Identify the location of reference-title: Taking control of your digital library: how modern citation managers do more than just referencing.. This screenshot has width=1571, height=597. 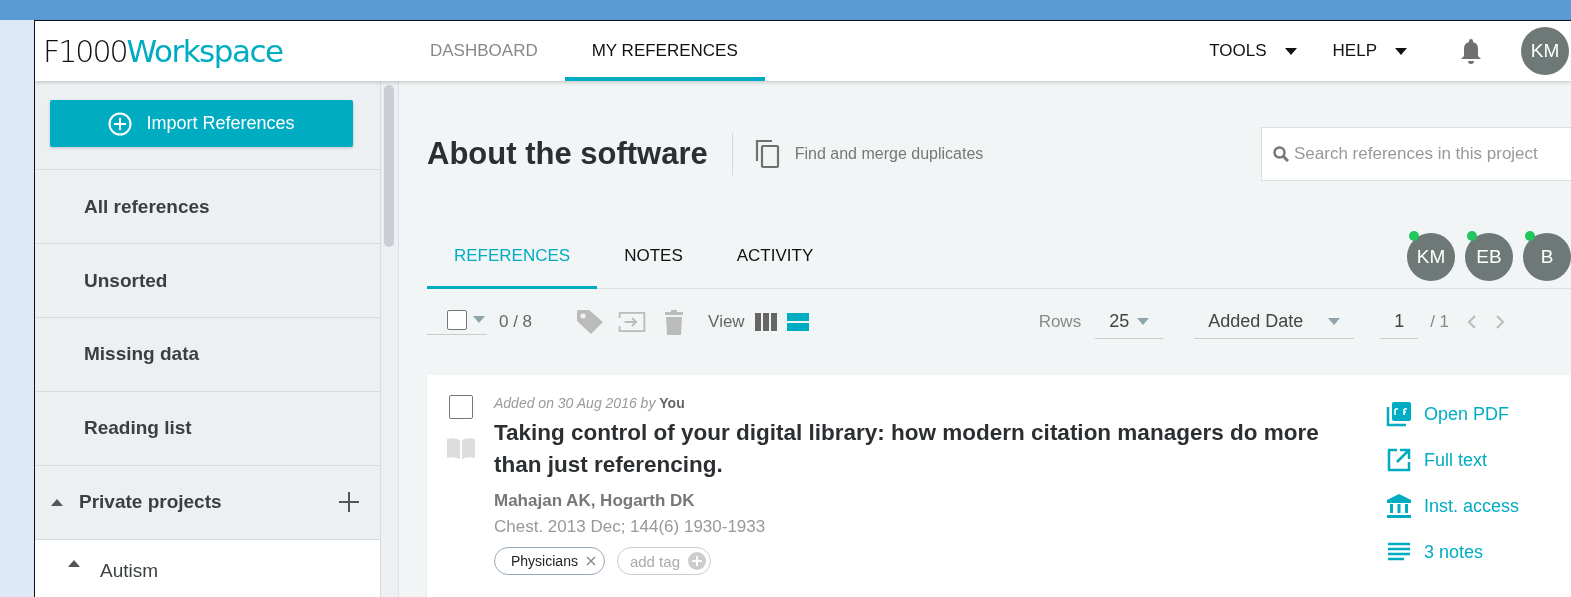
(919, 449).